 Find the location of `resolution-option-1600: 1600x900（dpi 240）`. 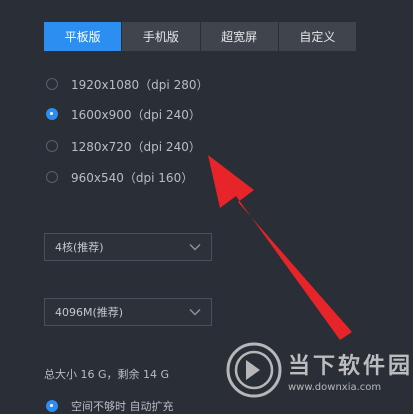

resolution-option-1600: 1600x900（dpi 240） is located at coordinates (123, 114).